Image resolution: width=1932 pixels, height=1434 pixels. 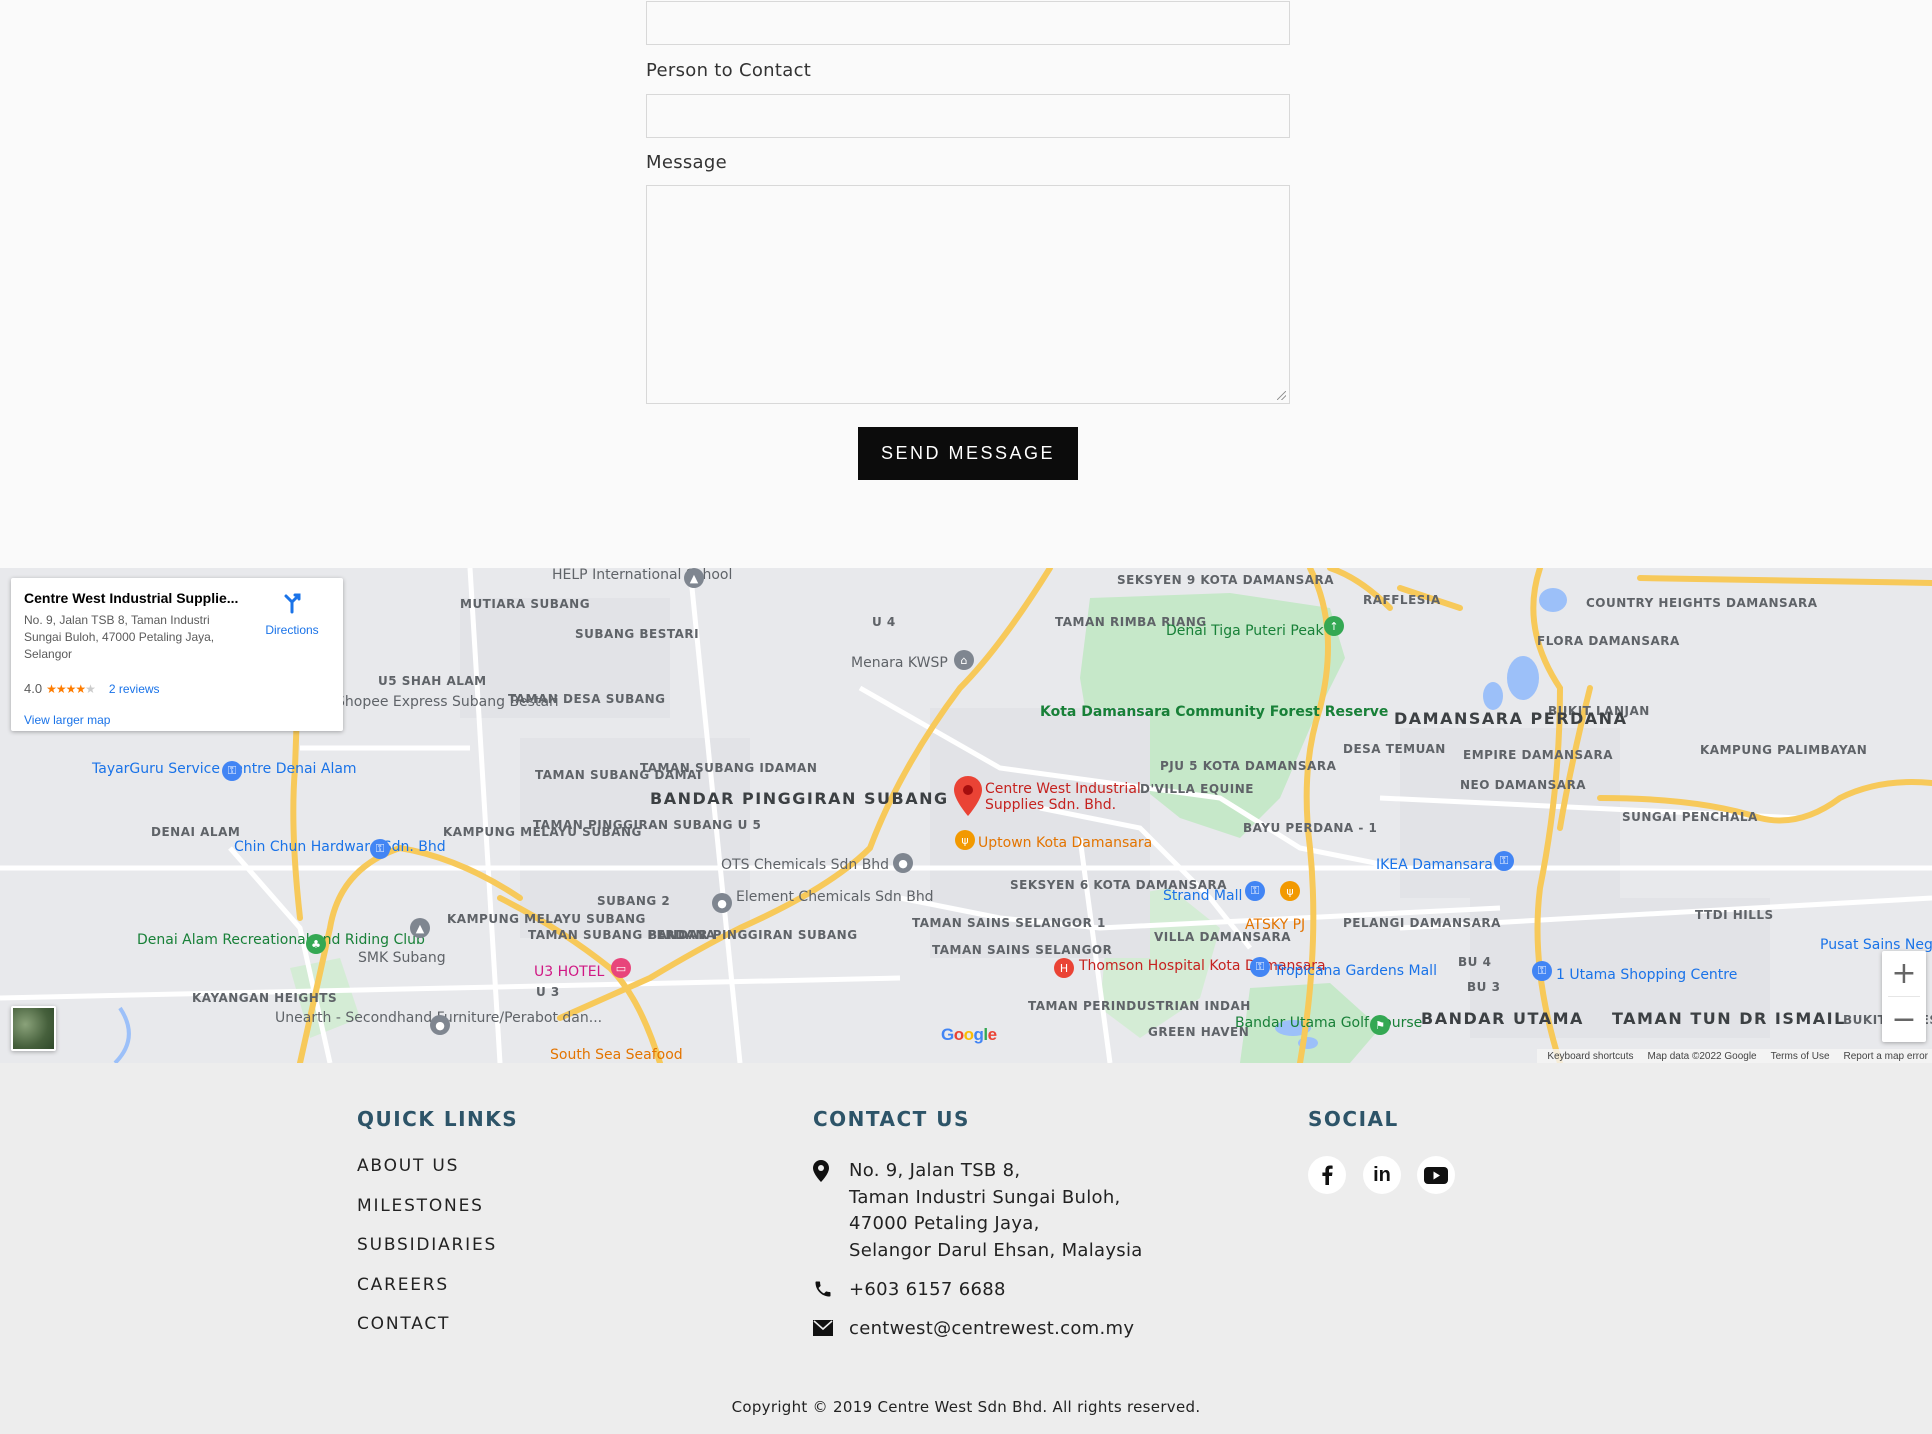 What do you see at coordinates (1310, 828) in the screenshot?
I see `map-area-label: BAYU PERDANA - 1` at bounding box center [1310, 828].